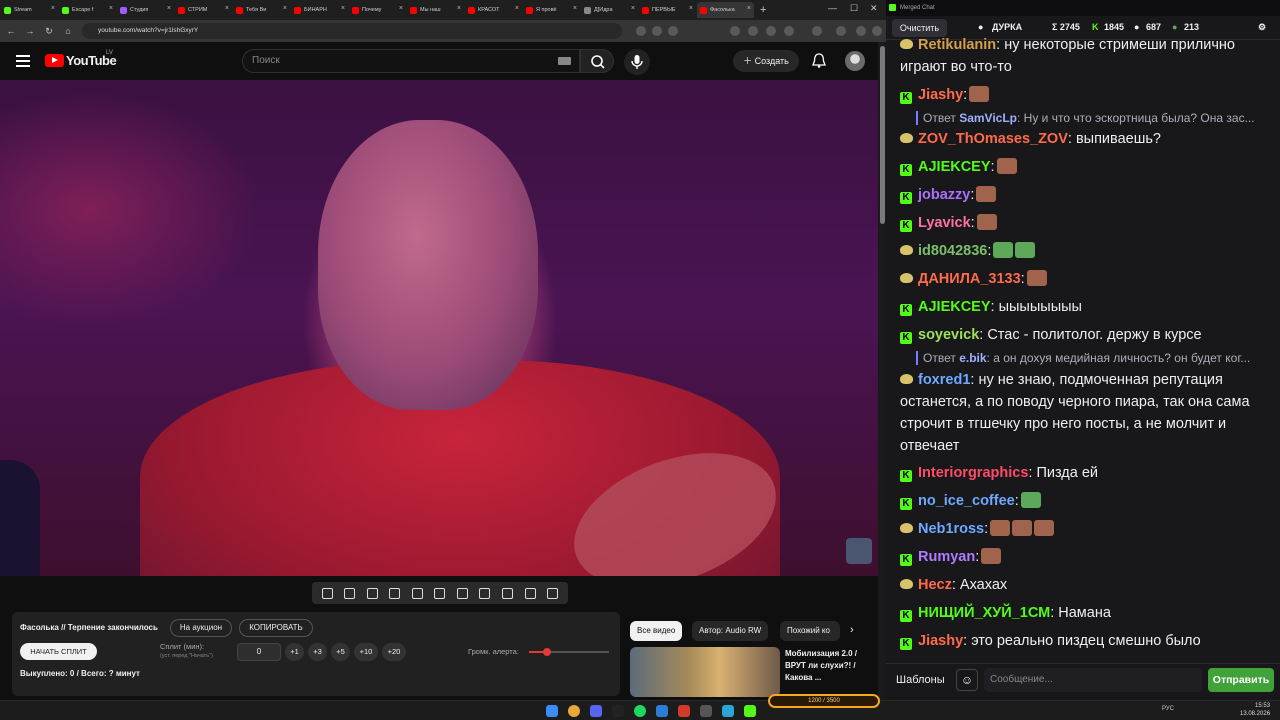 The image size is (1280, 720). What do you see at coordinates (948, 335) in the screenshot?
I see `chat-username: soyevick` at bounding box center [948, 335].